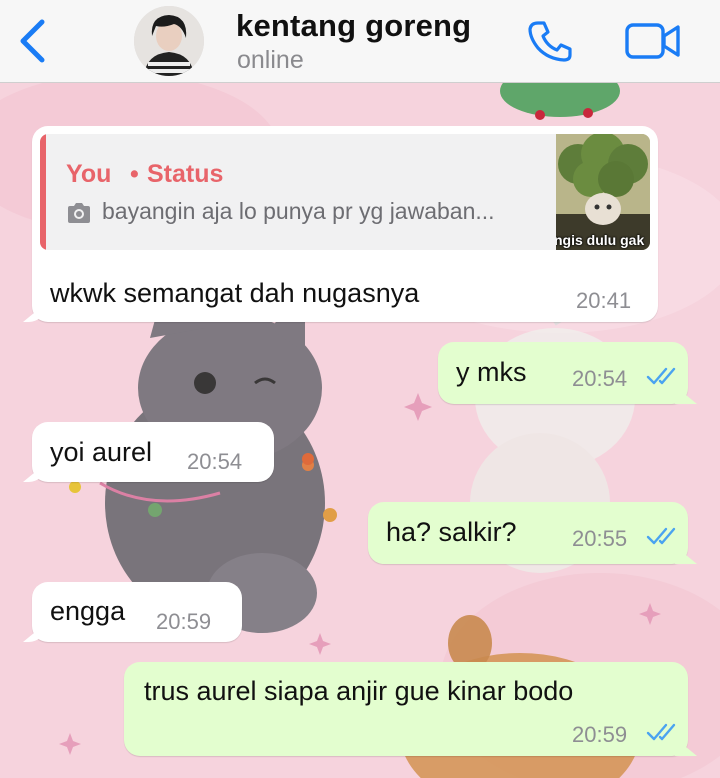  Describe the element at coordinates (528, 533) in the screenshot. I see `message-bubble-outgoing: ha? salkir? 20:55` at that location.